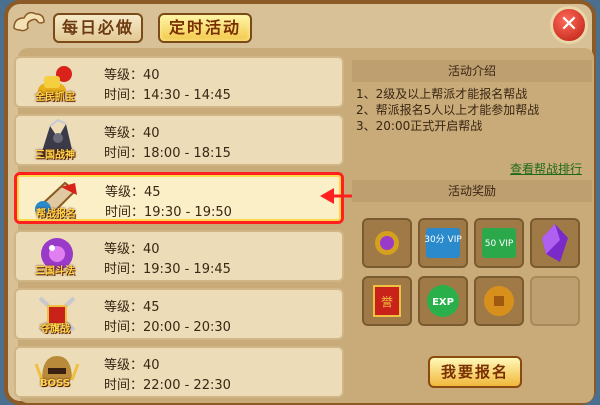 This screenshot has width=600, height=405. Describe the element at coordinates (442, 94) in the screenshot. I see `intro-line: 1、2级及以上帮派才能报名帮战` at that location.